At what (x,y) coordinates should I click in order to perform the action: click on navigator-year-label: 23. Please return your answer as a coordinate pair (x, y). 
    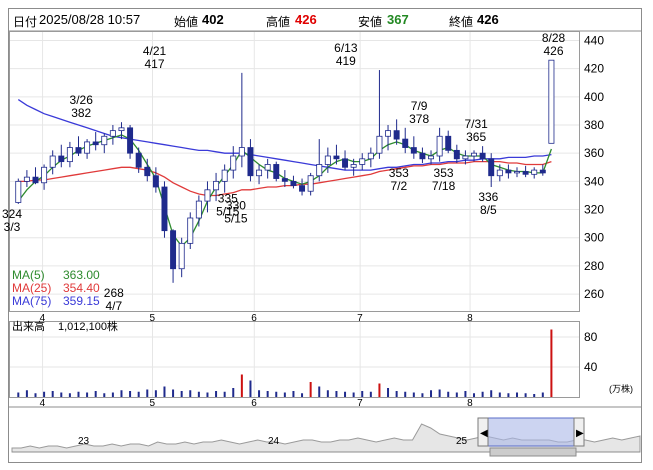
    Looking at the image, I should click on (84, 441).